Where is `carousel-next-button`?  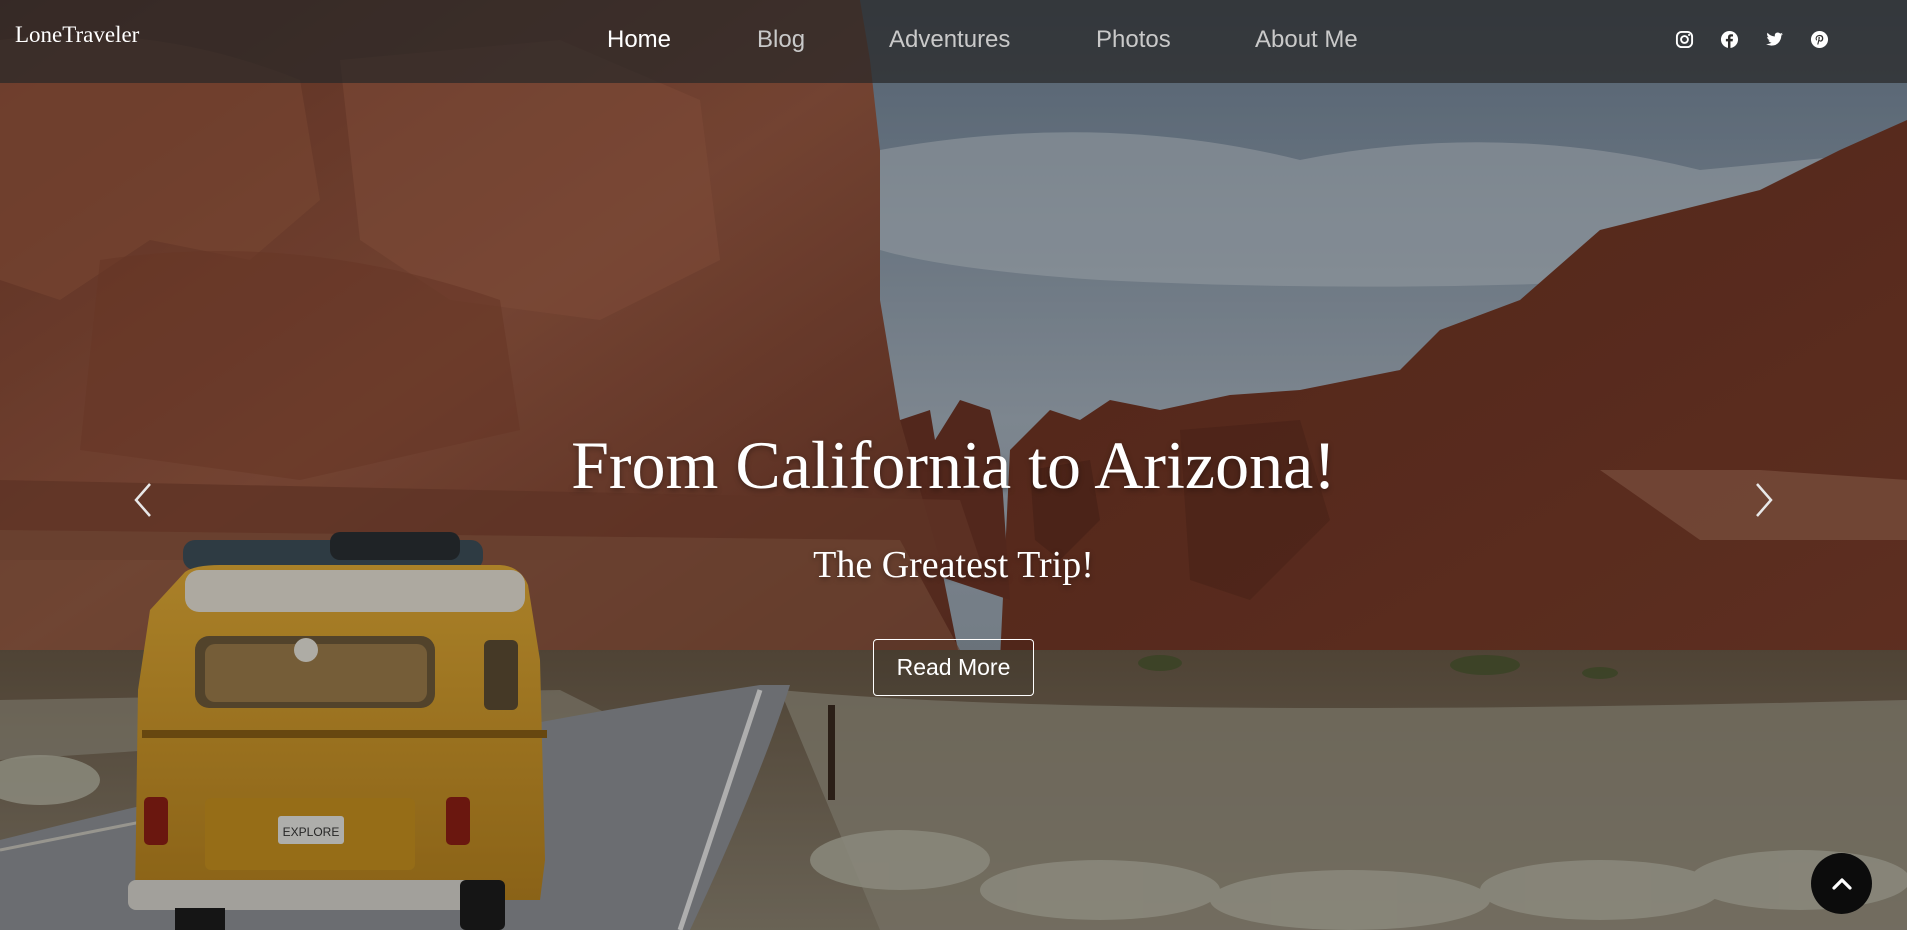 carousel-next-button is located at coordinates (1764, 500).